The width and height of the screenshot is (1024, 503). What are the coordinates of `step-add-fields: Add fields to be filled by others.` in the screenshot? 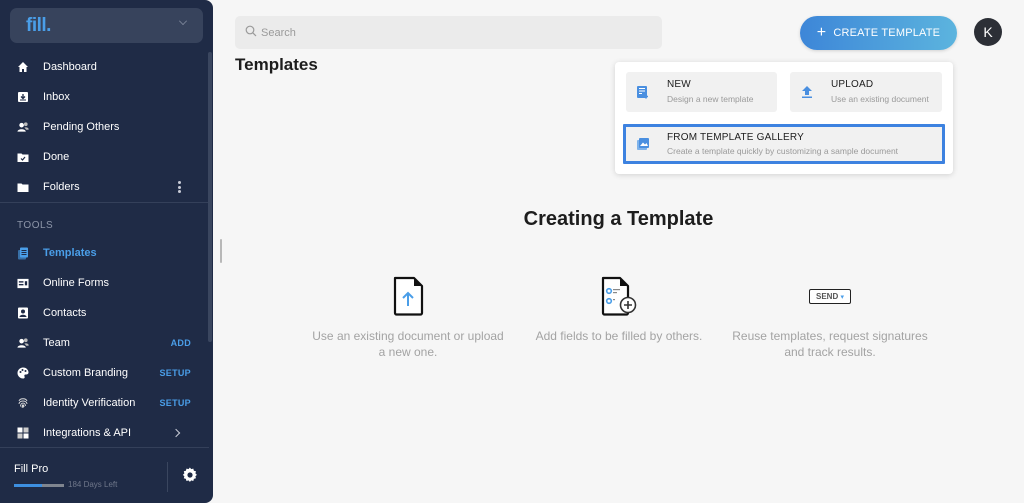 It's located at (619, 309).